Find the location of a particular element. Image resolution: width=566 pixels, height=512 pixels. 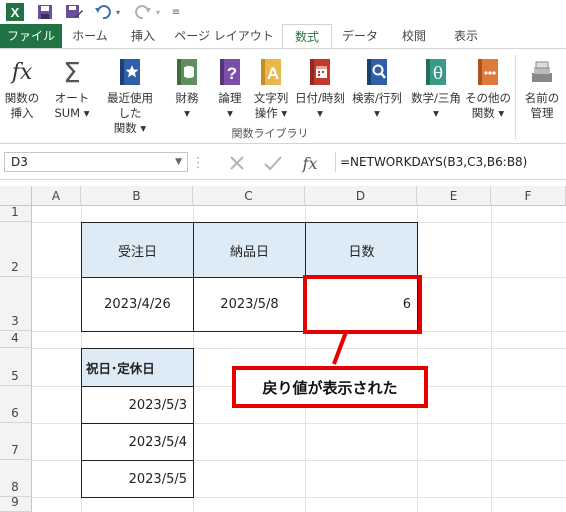

column-header-d: D is located at coordinates (361, 196).